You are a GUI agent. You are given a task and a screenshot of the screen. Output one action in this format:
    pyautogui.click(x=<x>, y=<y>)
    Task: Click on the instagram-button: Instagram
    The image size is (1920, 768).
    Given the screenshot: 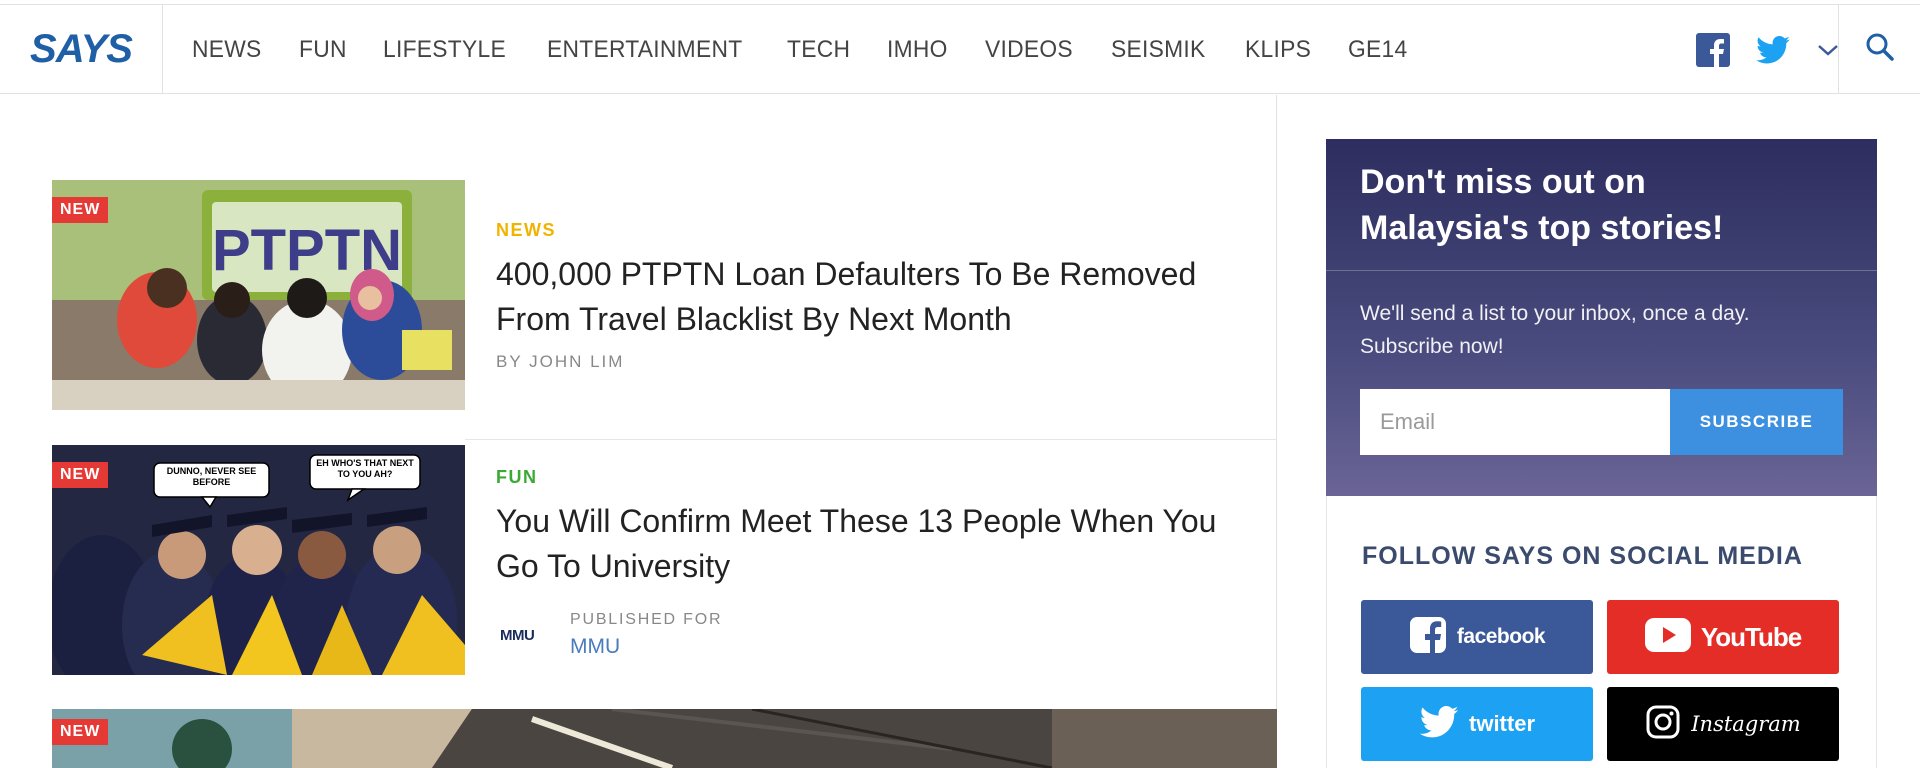 What is the action you would take?
    pyautogui.click(x=1723, y=724)
    